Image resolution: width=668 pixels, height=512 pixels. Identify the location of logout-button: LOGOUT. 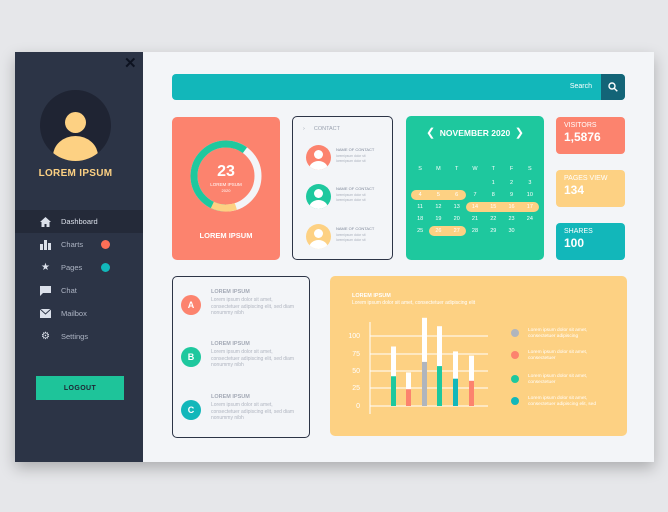
(80, 388).